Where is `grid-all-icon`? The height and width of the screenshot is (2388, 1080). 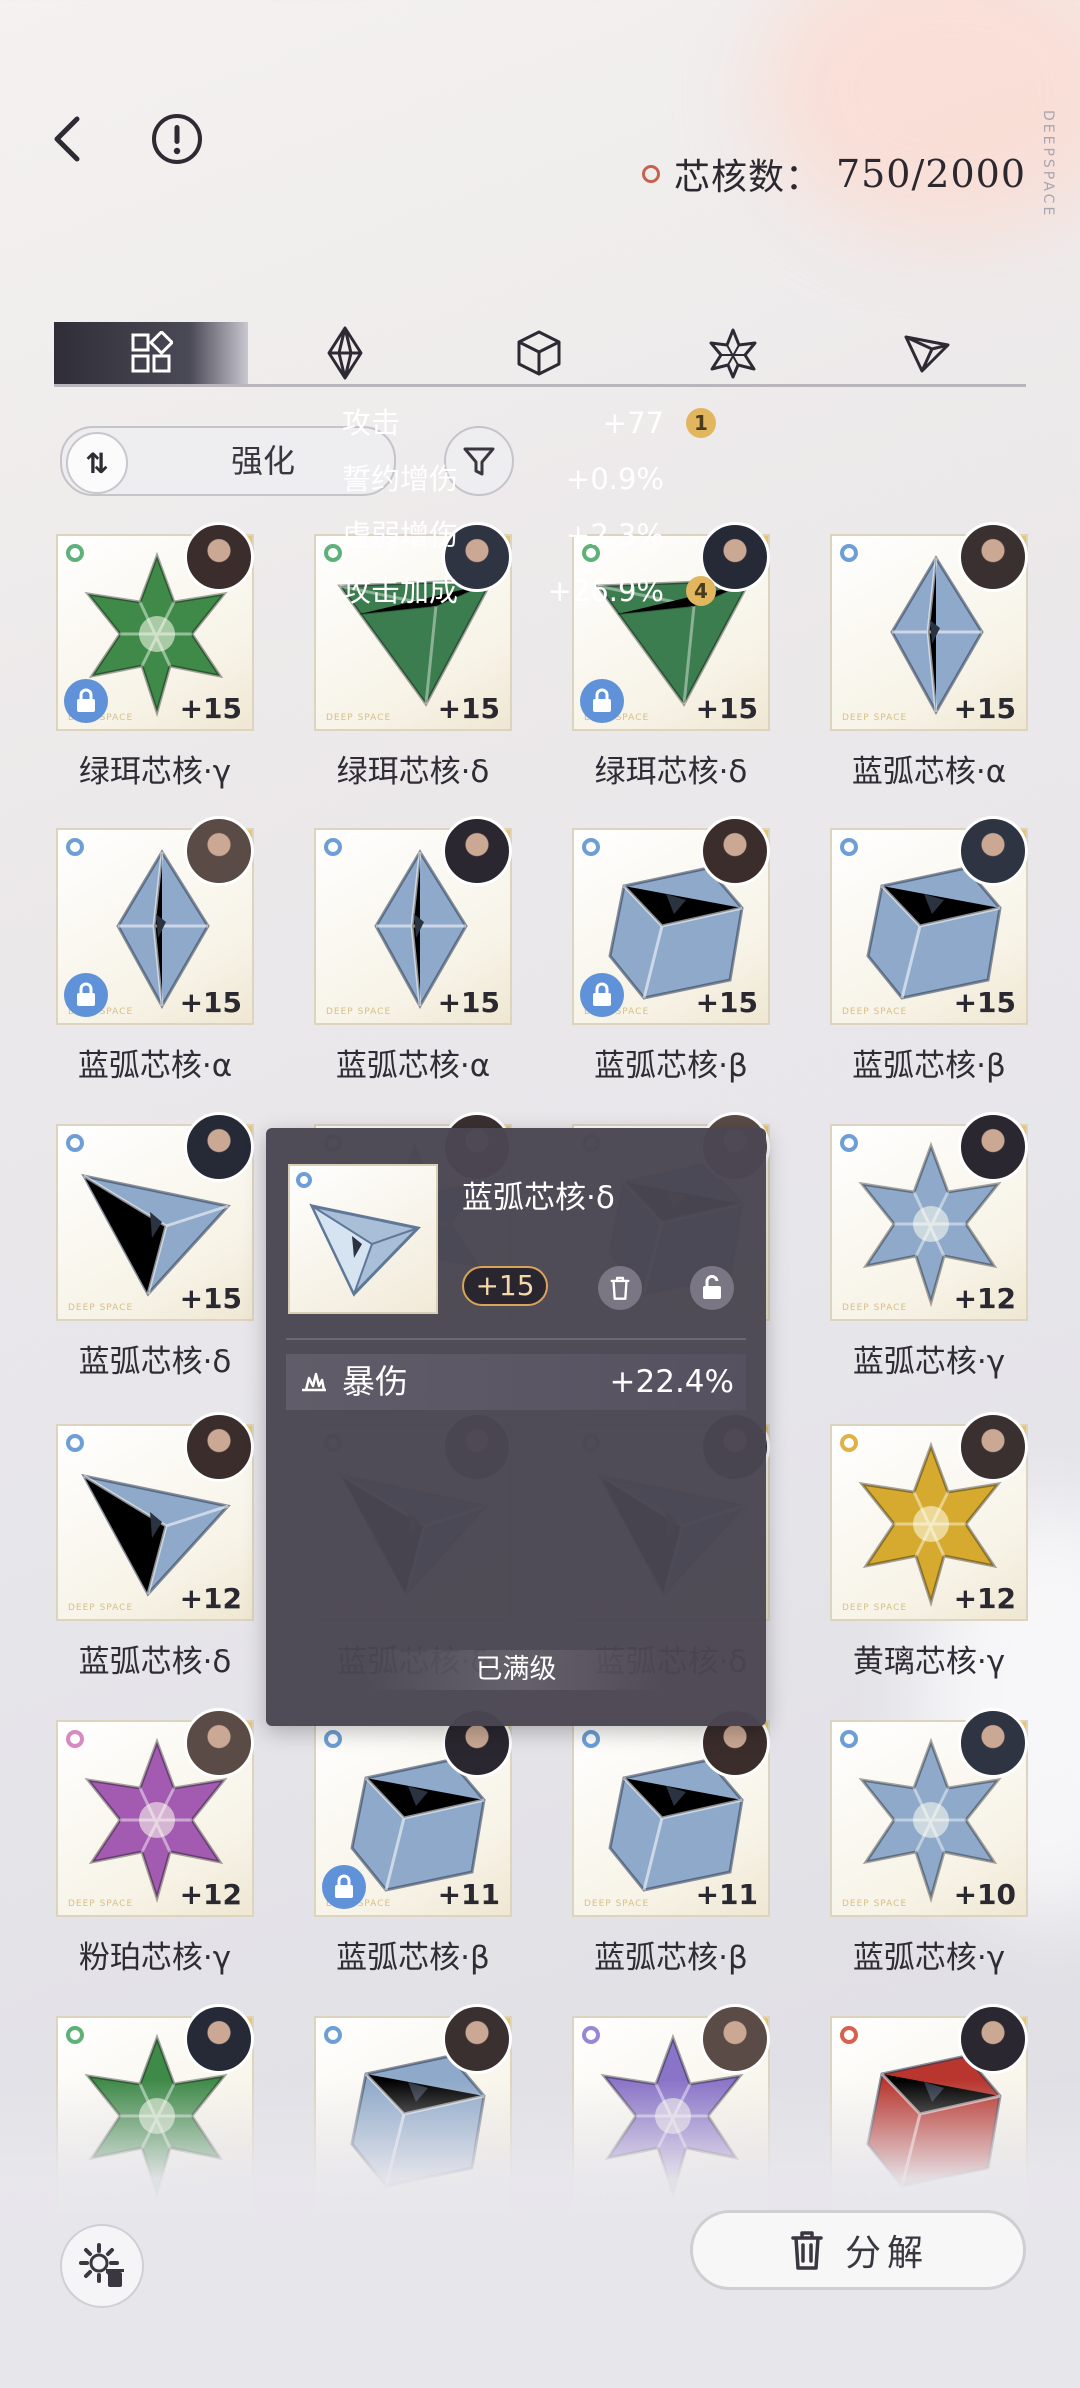 grid-all-icon is located at coordinates (152, 352).